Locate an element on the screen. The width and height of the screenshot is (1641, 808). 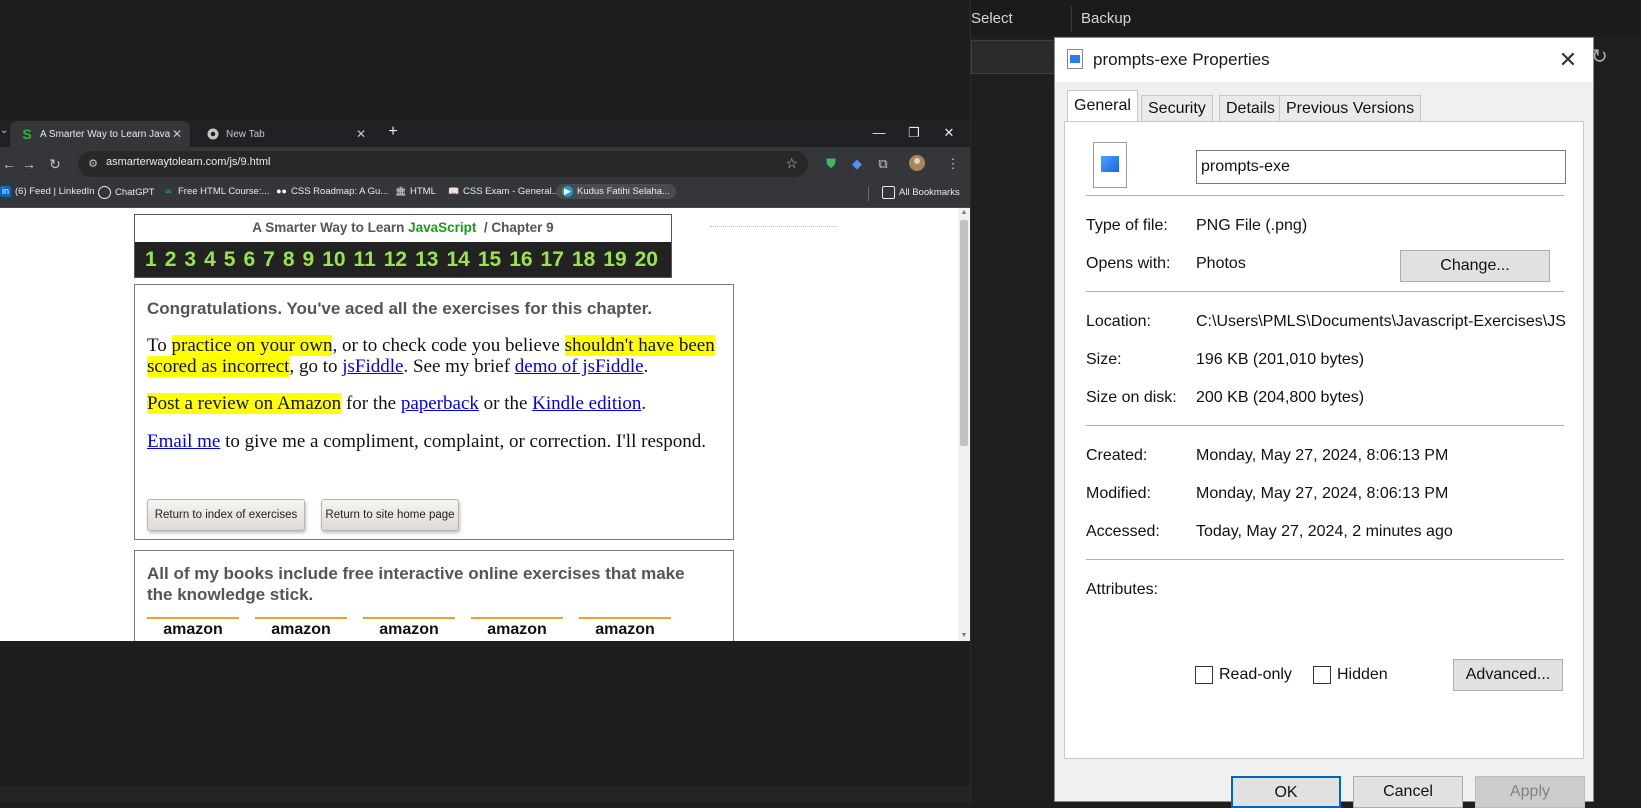
chapter-number-nav: 1 2 3 4 5 6 7 8 9 10 11 12 13 14 15 16 17 18 19 20 is located at coordinates (403, 259).